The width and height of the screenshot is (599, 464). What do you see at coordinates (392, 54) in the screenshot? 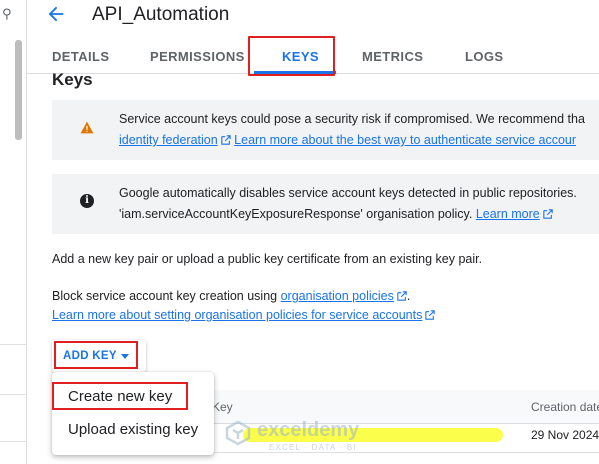
I see `tab-metrics: METRICS` at bounding box center [392, 54].